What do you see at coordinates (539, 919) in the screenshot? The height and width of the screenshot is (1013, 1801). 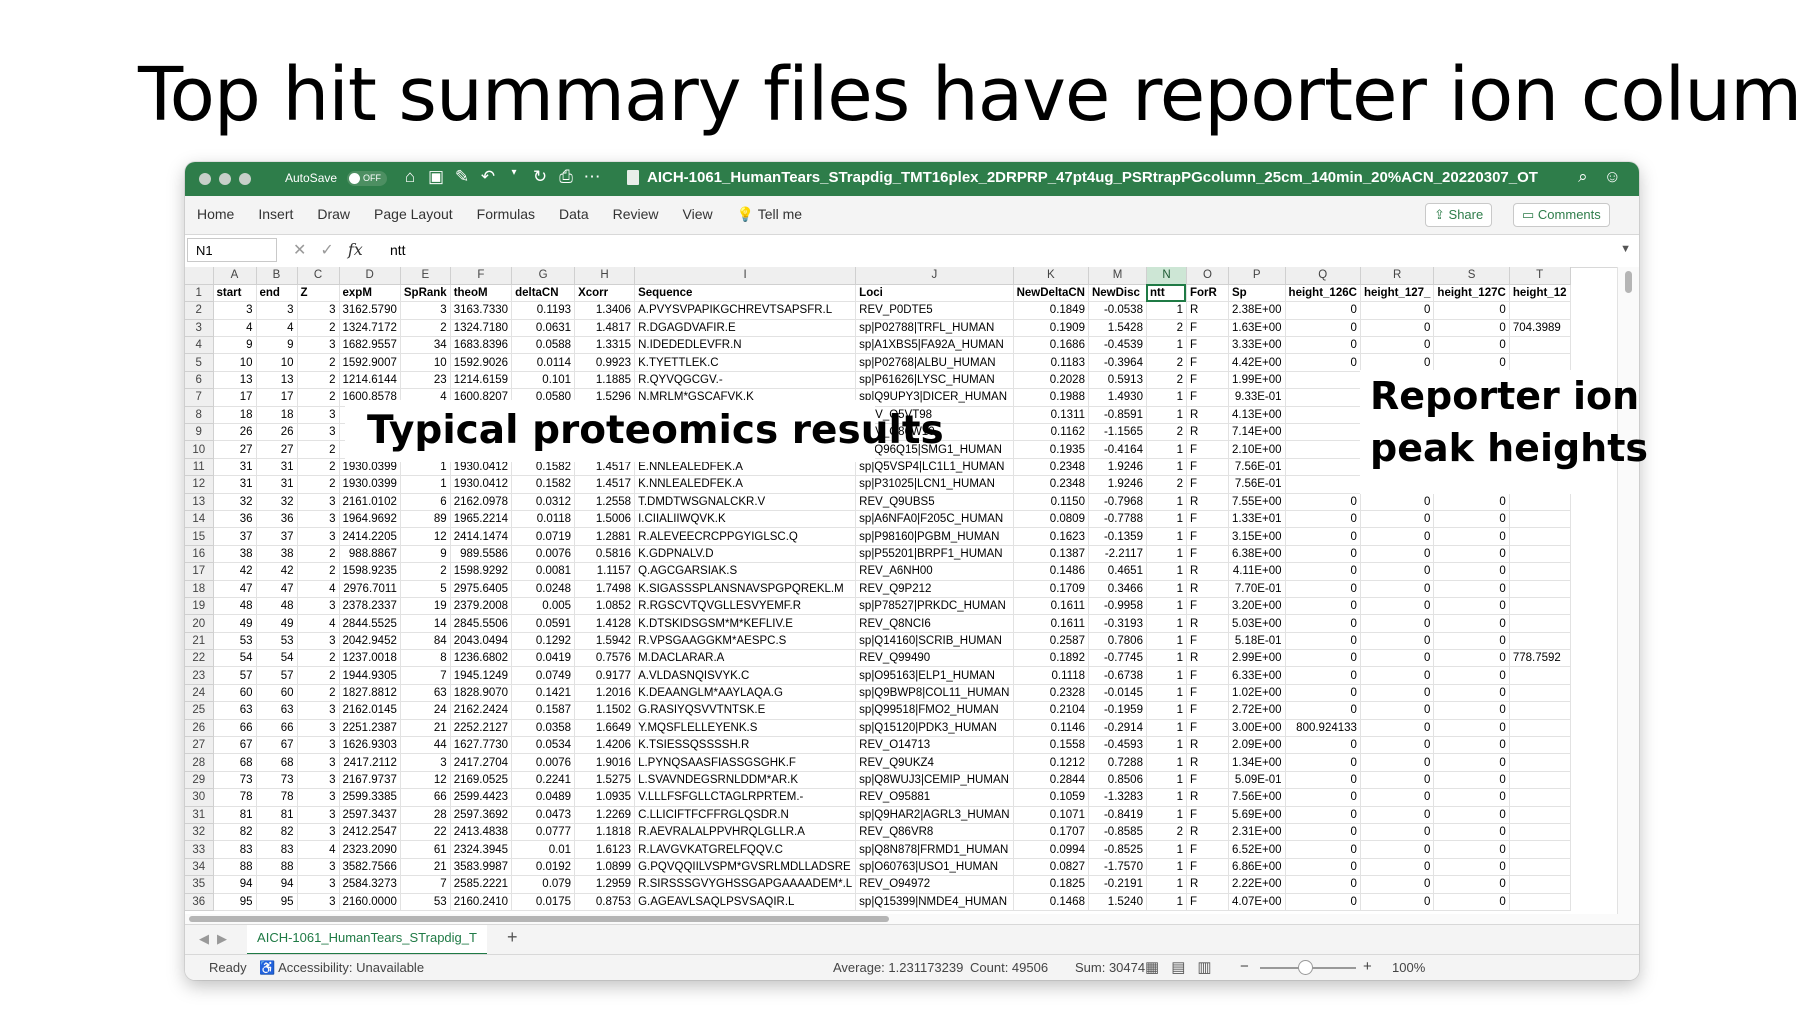 I see `horizontal-scroll-thumb` at bounding box center [539, 919].